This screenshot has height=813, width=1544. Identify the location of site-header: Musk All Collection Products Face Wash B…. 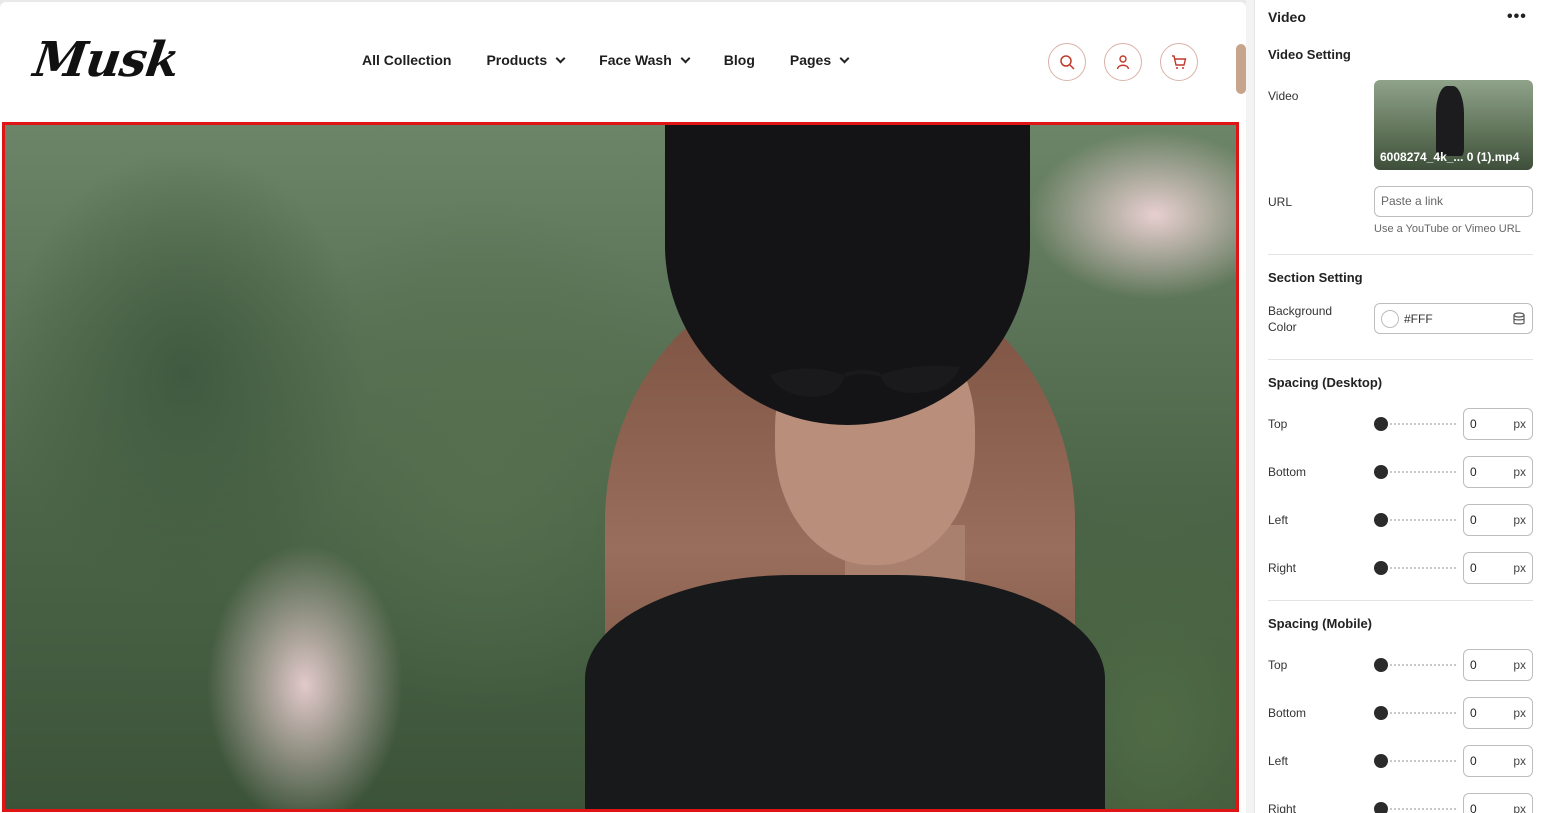
(623, 61).